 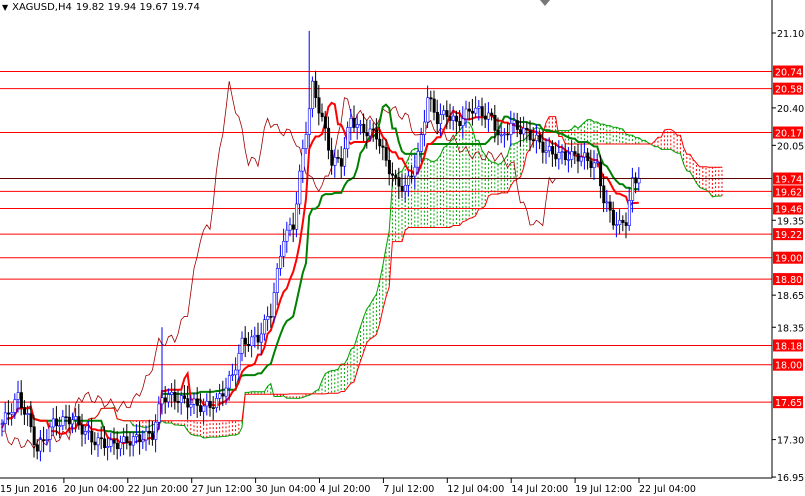 I want to click on time-tick-label: 22 Jul 04:00, so click(x=667, y=489).